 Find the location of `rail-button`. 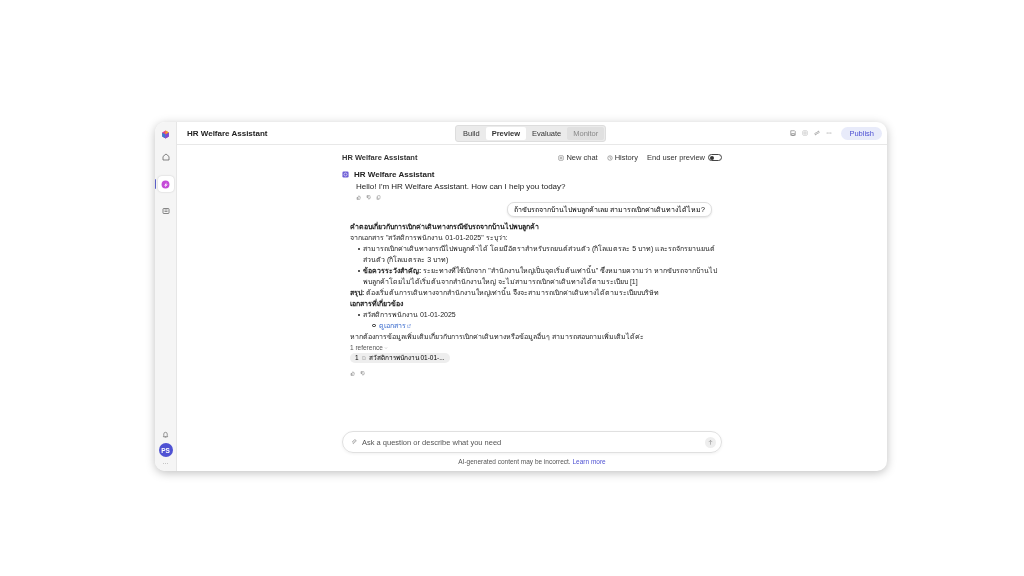

rail-button is located at coordinates (165, 184).